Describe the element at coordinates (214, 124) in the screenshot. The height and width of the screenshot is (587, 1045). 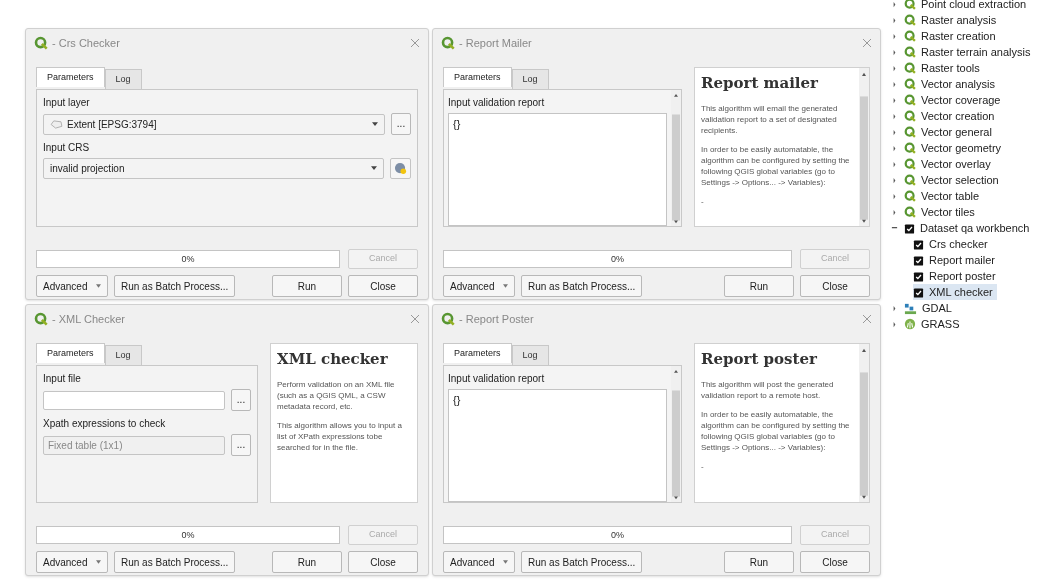
I see `layer-dropdown: Extent [EPSG:3794]` at that location.